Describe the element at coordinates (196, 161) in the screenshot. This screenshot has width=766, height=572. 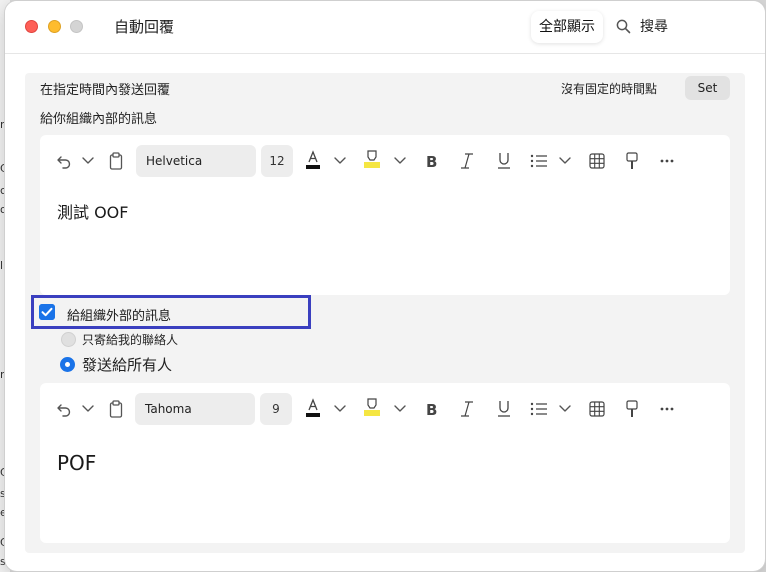
I see `font-family-select: Helvetica` at that location.